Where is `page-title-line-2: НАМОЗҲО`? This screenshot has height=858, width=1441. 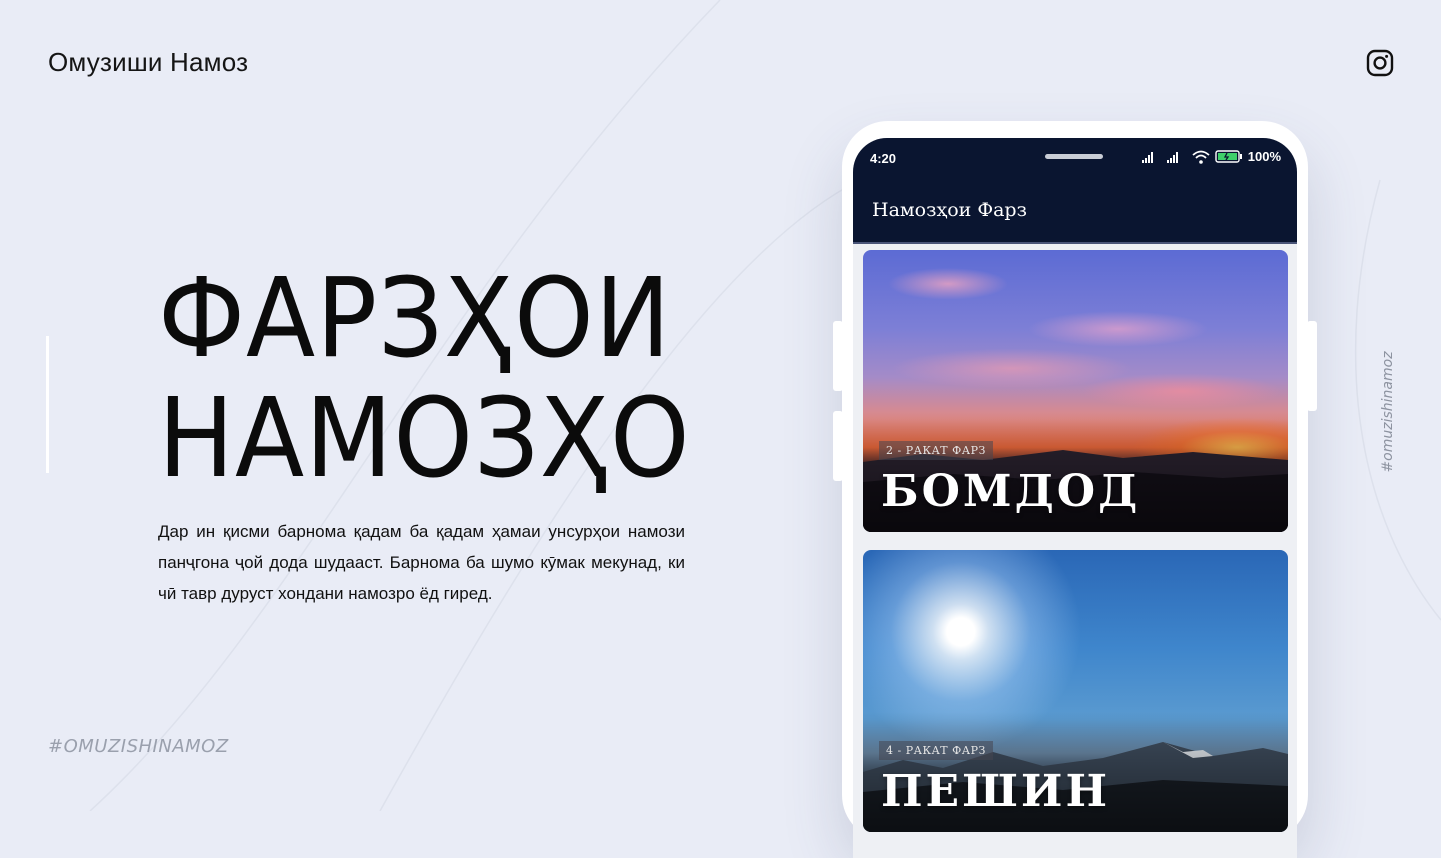 page-title-line-2: НАМОЗҲО is located at coordinates (424, 438).